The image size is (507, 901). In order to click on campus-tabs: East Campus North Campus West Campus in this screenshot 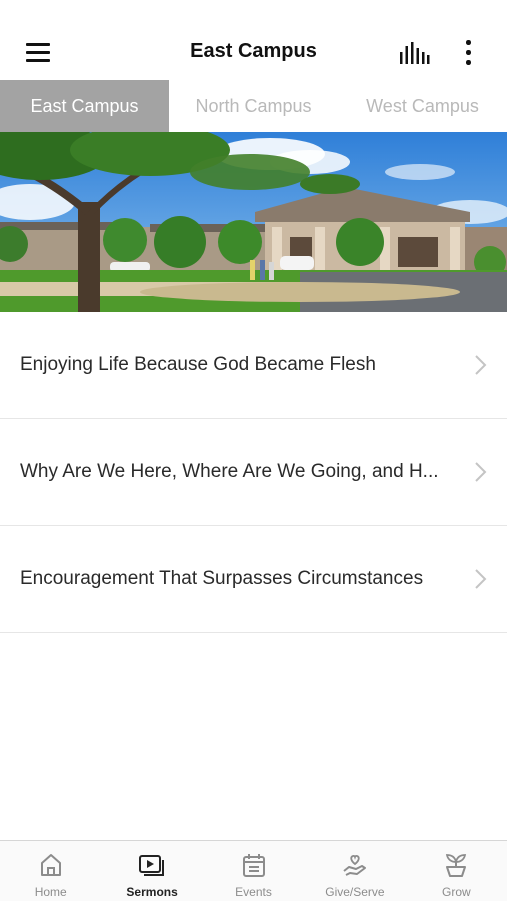, I will do `click(253, 106)`.